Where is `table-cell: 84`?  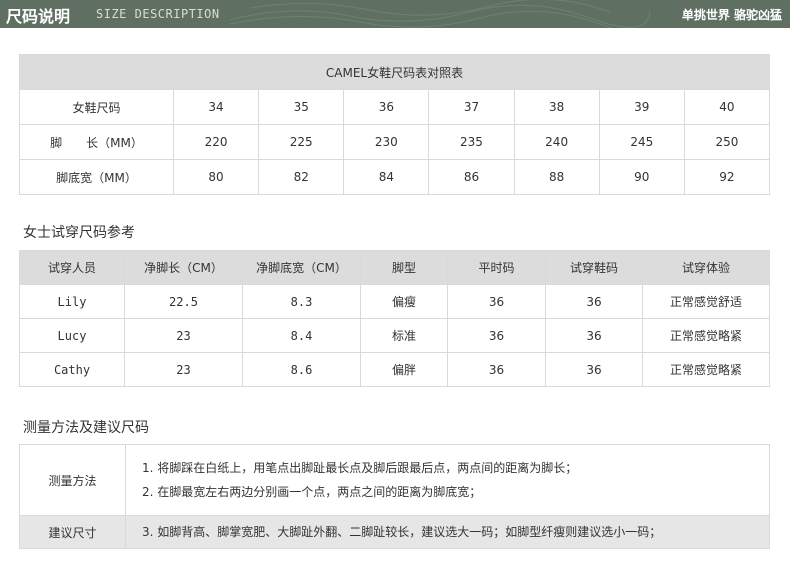 table-cell: 84 is located at coordinates (386, 177).